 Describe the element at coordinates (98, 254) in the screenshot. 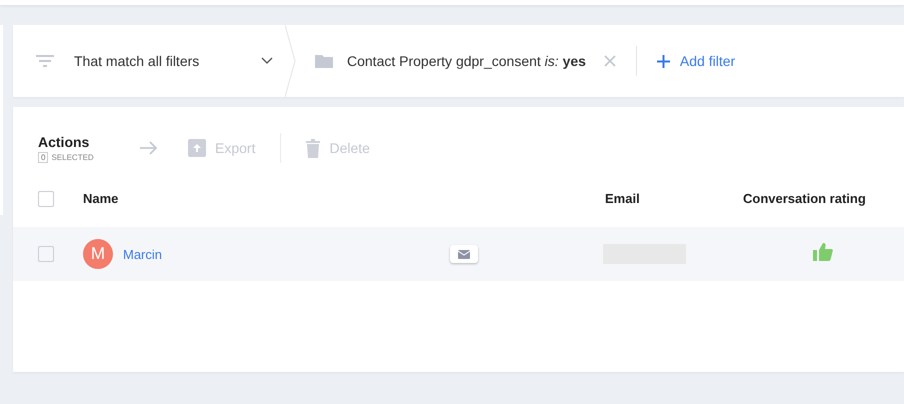

I see `avatar: M` at that location.